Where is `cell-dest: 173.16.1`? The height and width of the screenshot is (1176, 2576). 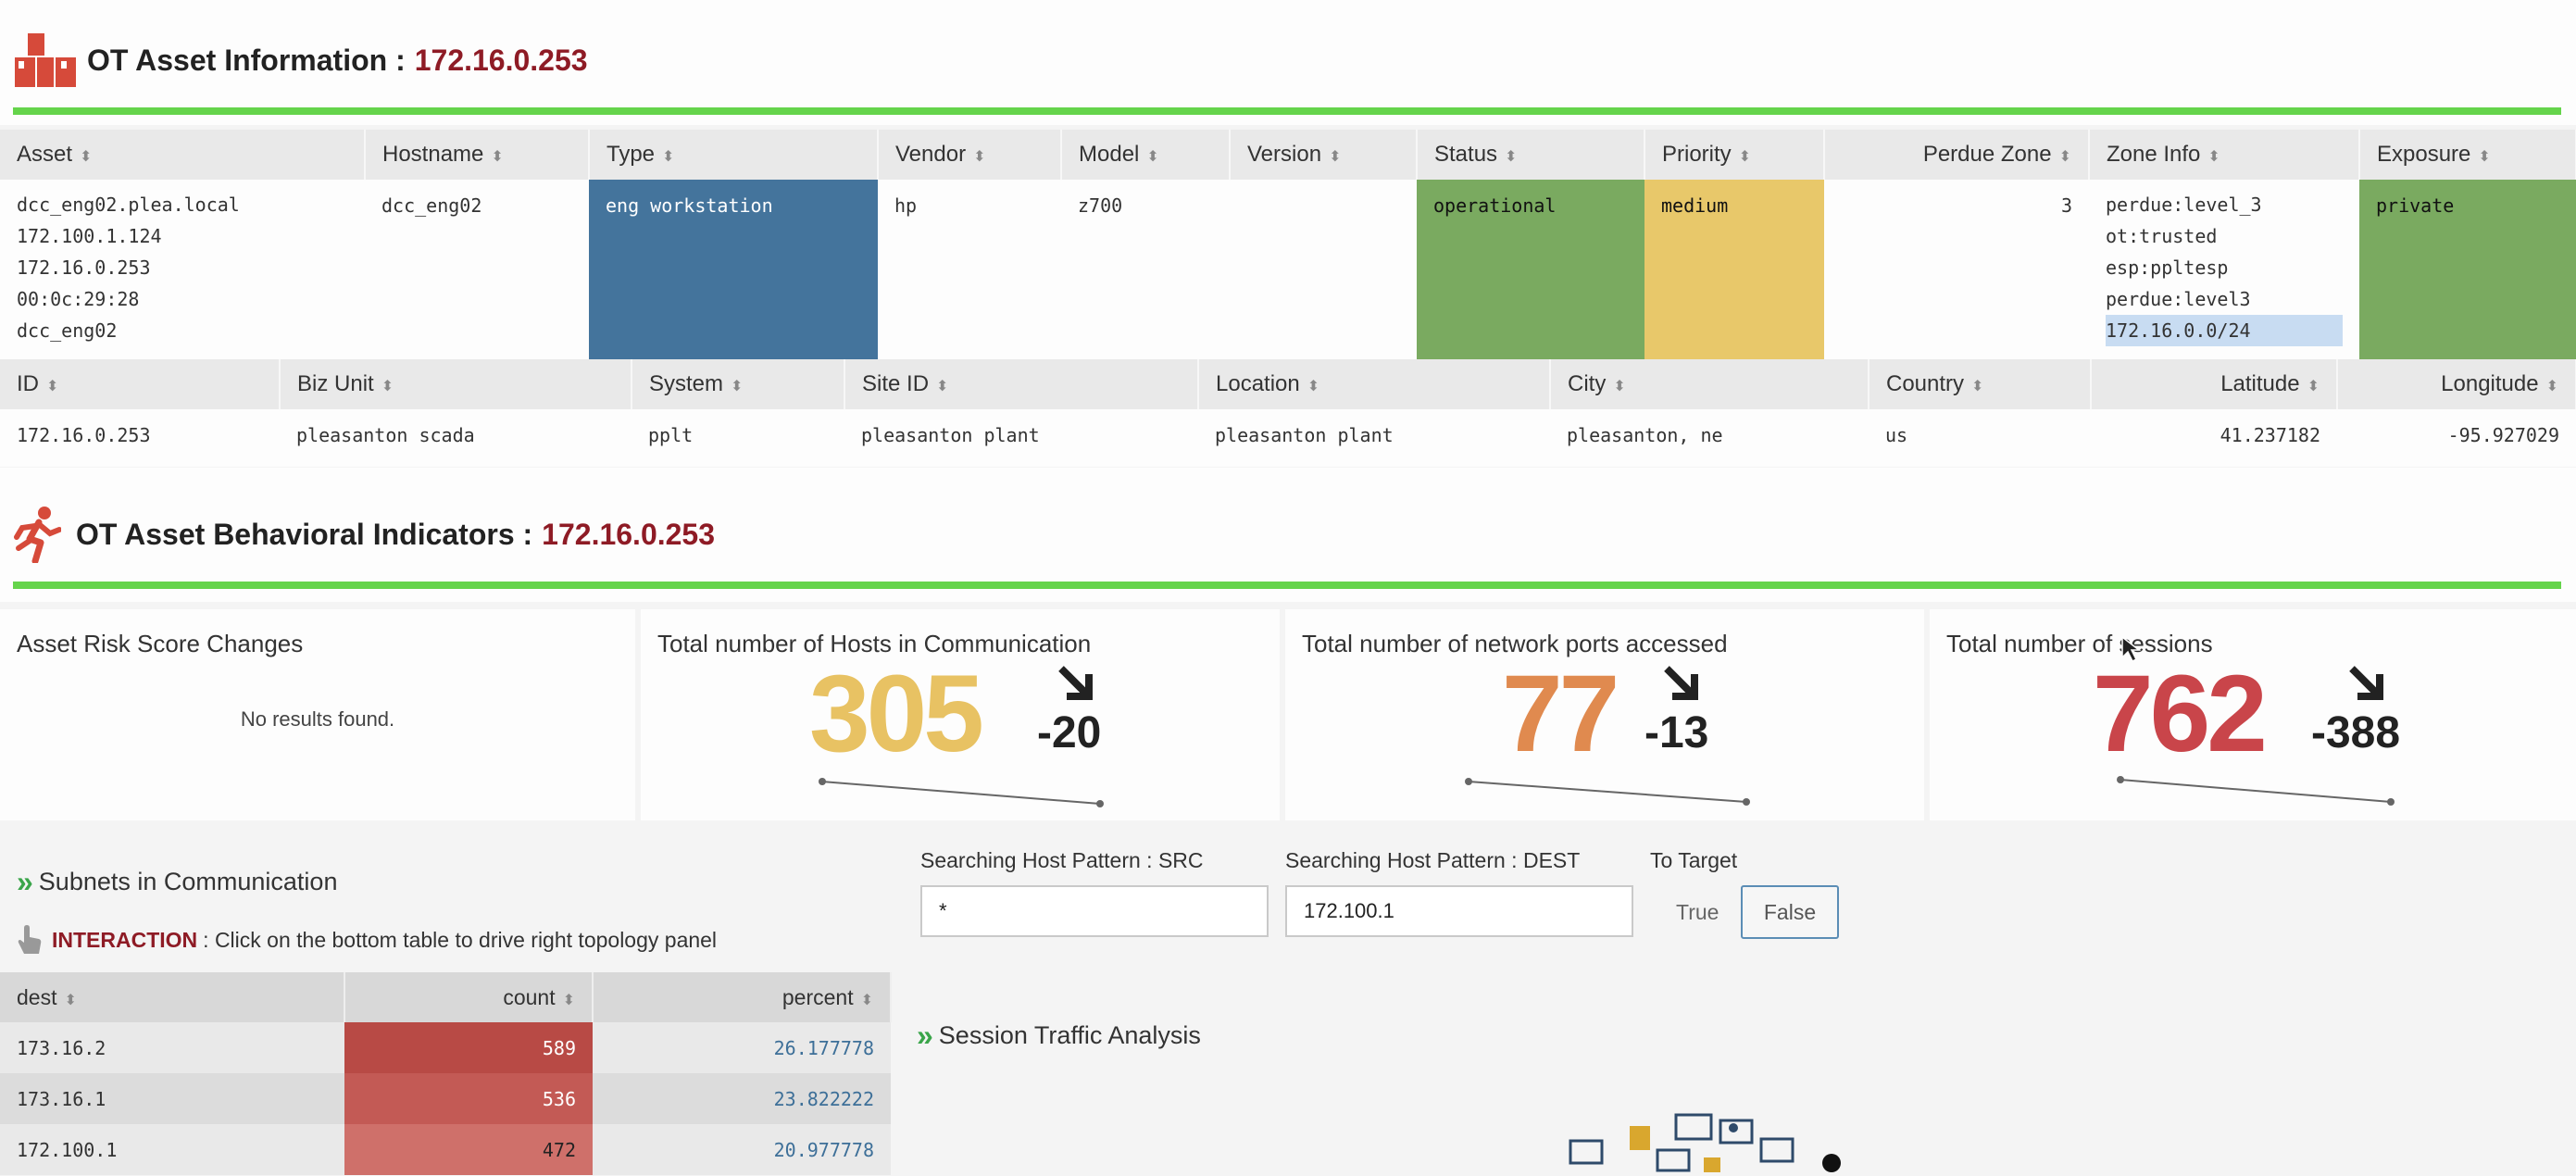 cell-dest: 173.16.1 is located at coordinates (172, 1099).